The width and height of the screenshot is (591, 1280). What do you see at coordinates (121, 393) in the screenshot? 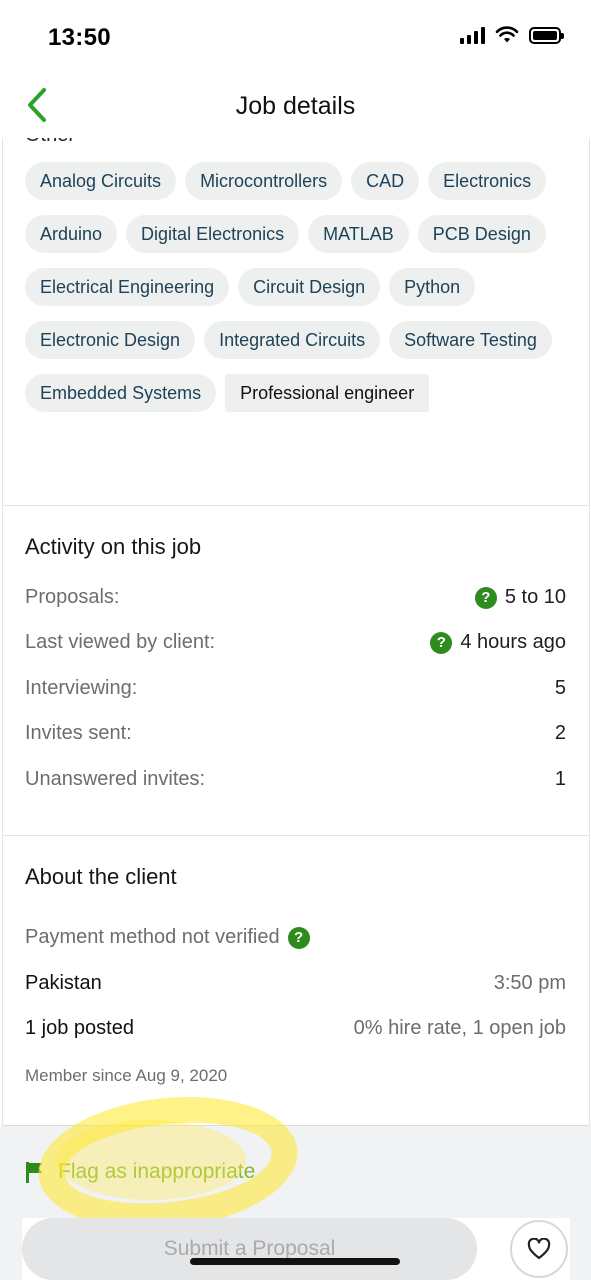
I see `skill-chip: Embedded Systems` at bounding box center [121, 393].